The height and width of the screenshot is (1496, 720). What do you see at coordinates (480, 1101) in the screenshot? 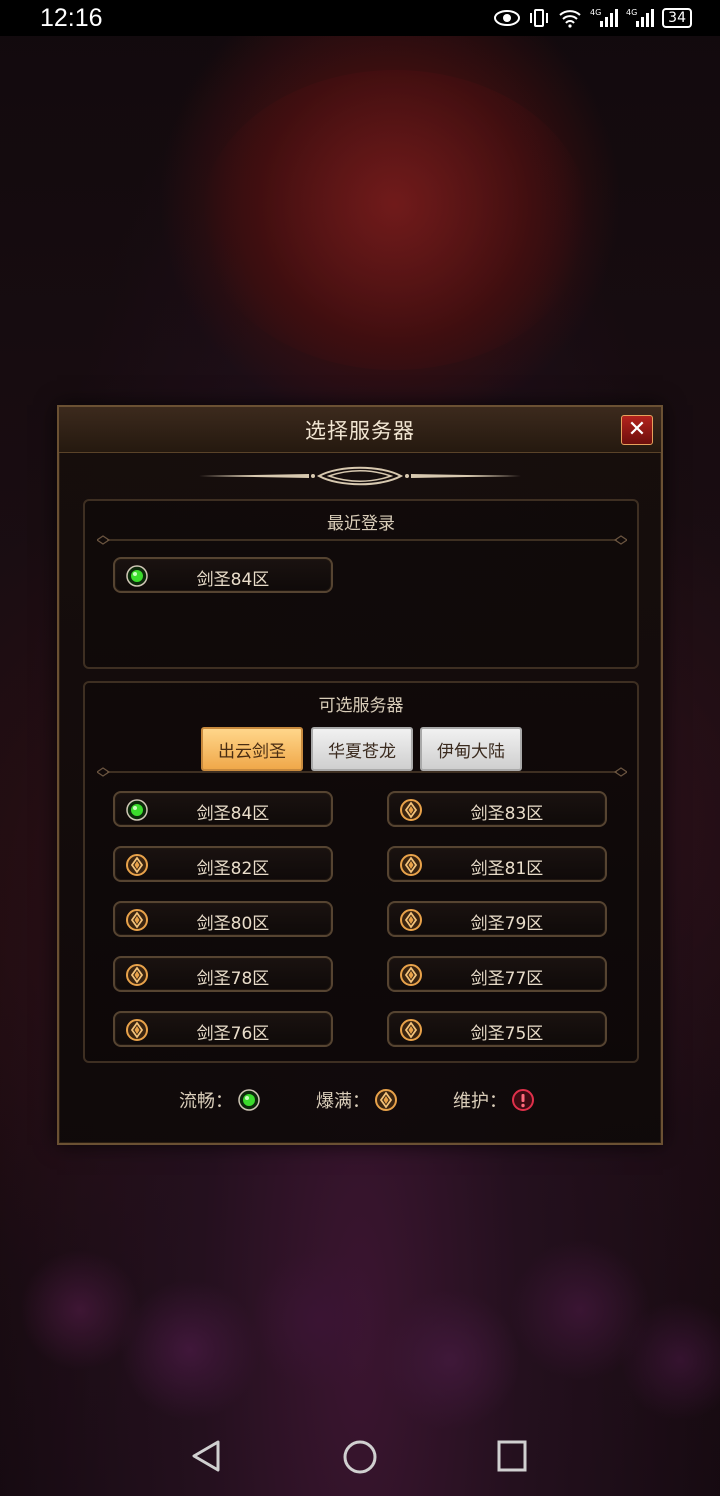
I see `legend-maintenance-label: 维护：` at bounding box center [480, 1101].